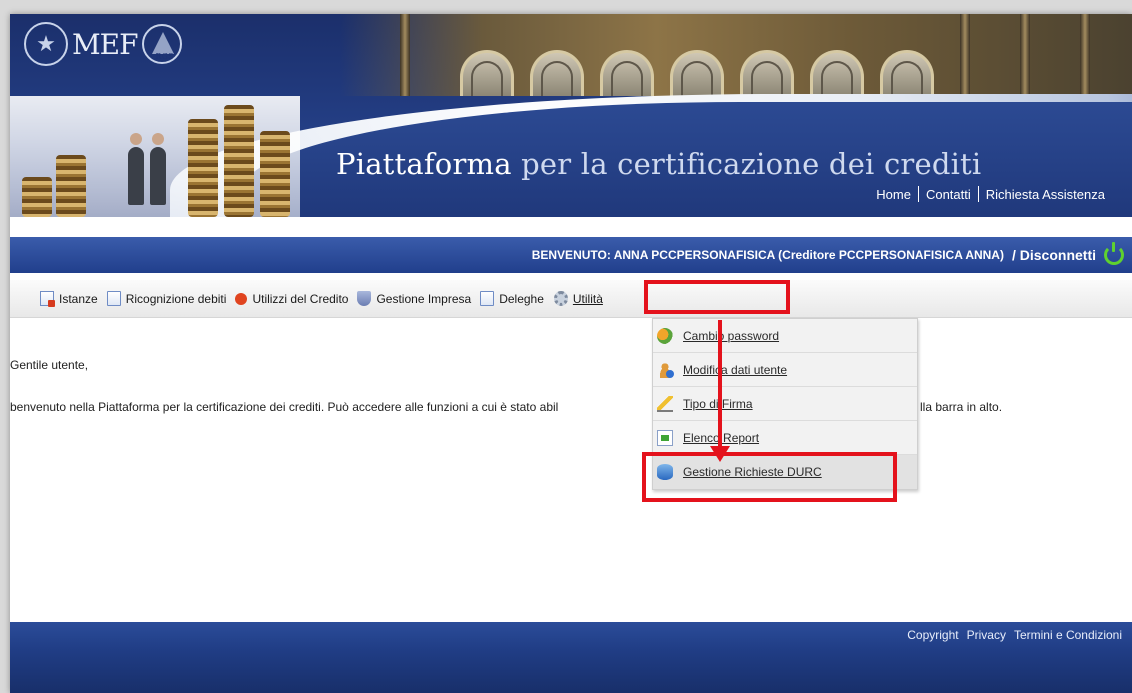  Describe the element at coordinates (571, 657) in the screenshot. I see `site-footer: Copyright Privacy Termini e Condizioni` at that location.